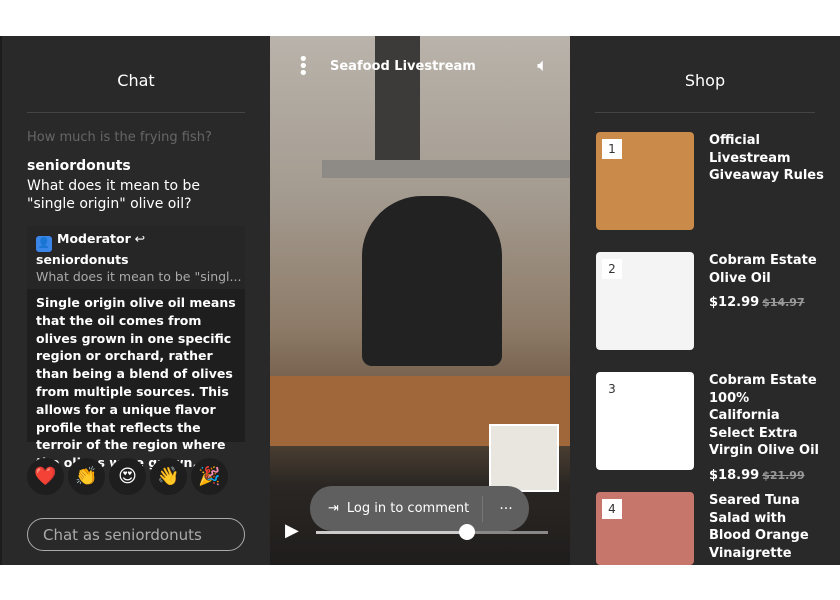  Describe the element at coordinates (86, 476) in the screenshot. I see `reaction-clap-button: 👏` at that location.